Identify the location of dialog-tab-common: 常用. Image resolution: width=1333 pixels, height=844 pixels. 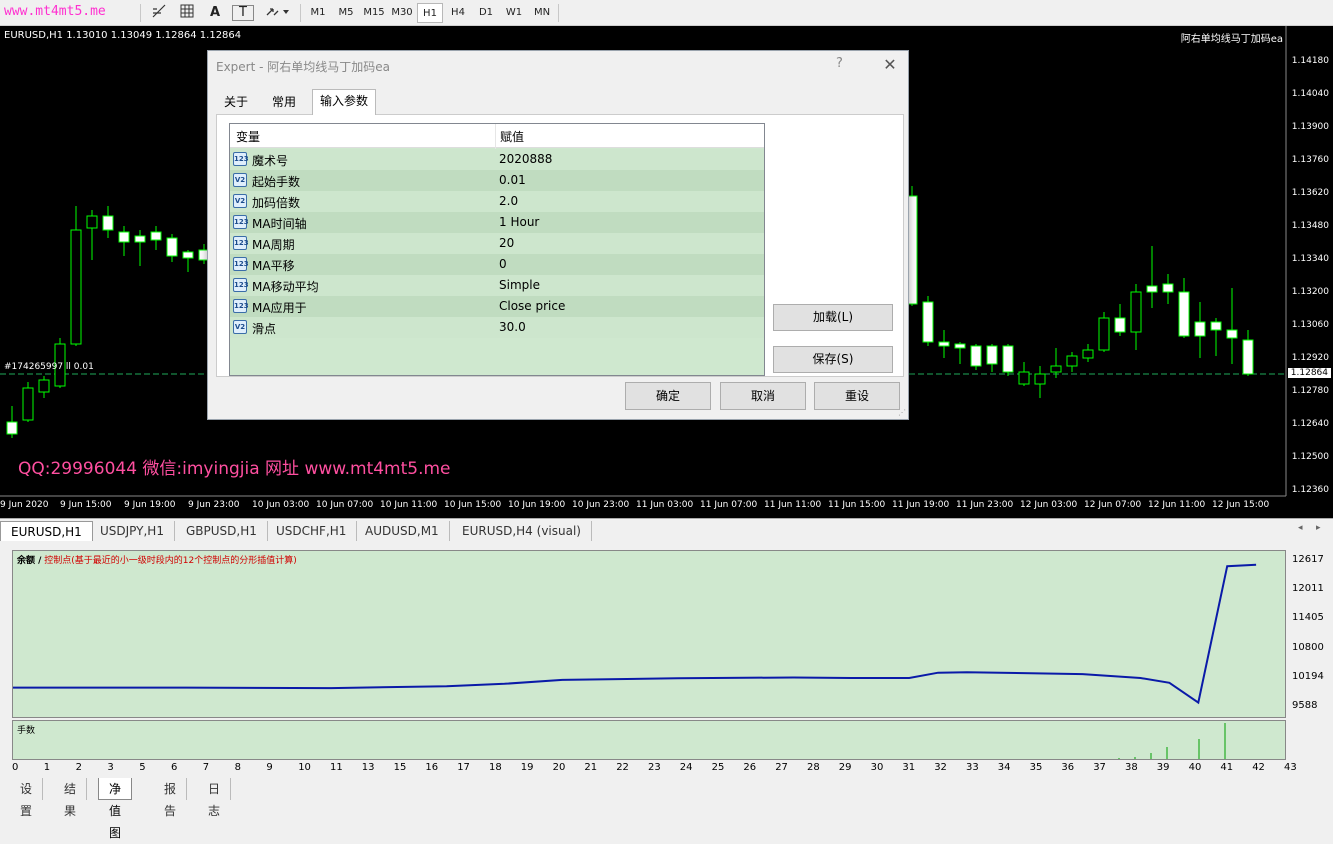
(284, 102).